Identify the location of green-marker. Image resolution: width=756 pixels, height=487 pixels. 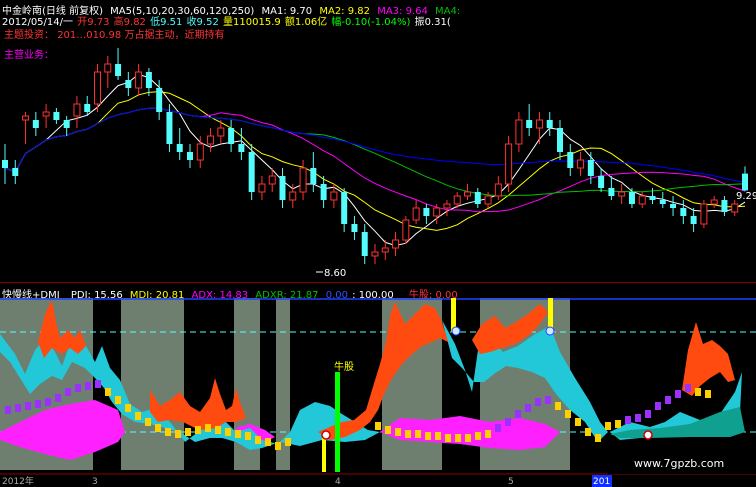
(337, 422).